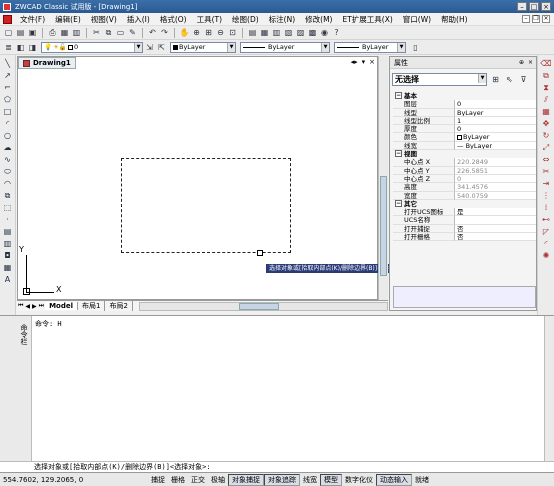 The height and width of the screenshot is (486, 554). What do you see at coordinates (318, 19) in the screenshot?
I see `menu-modify: 修改(M)` at bounding box center [318, 19].